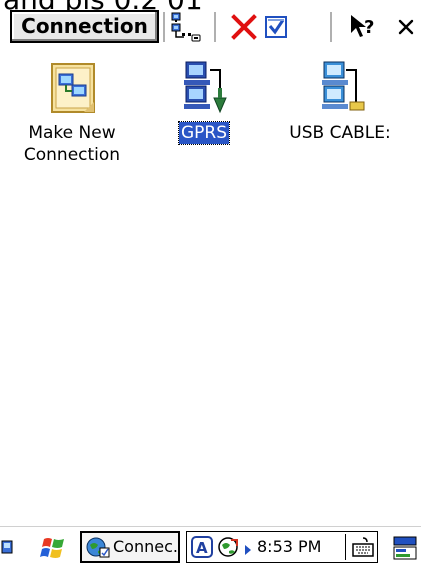 The height and width of the screenshot is (567, 421). I want to click on tray-divider, so click(345, 547).